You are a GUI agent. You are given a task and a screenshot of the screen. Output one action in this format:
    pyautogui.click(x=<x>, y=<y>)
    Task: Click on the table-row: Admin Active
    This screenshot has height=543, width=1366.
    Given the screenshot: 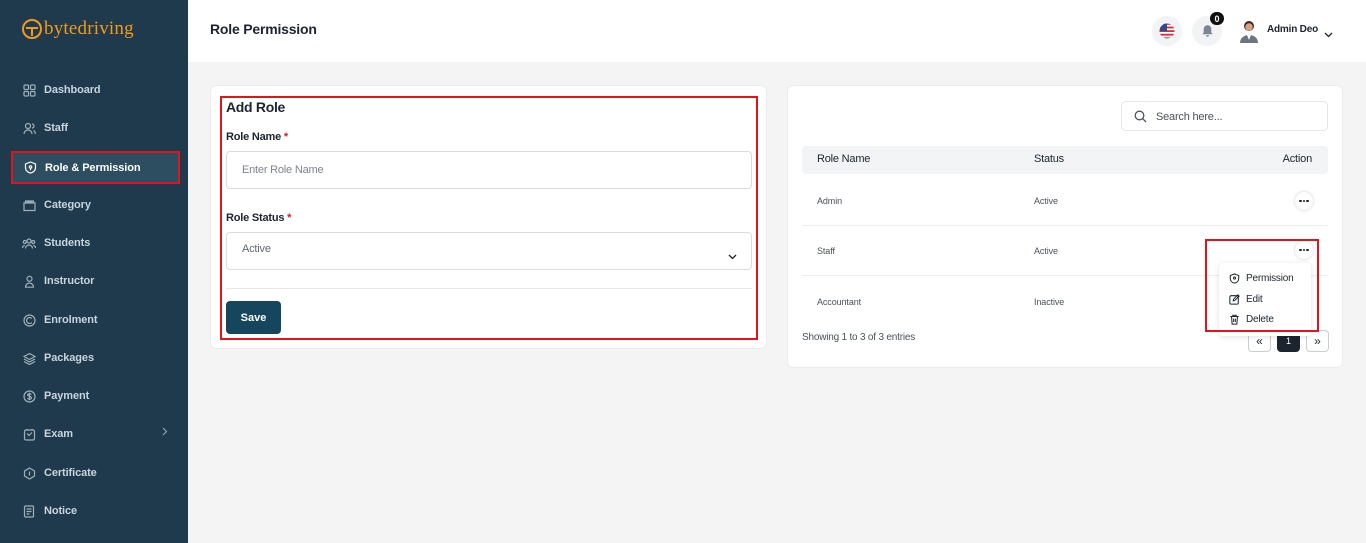 What is the action you would take?
    pyautogui.click(x=1065, y=201)
    